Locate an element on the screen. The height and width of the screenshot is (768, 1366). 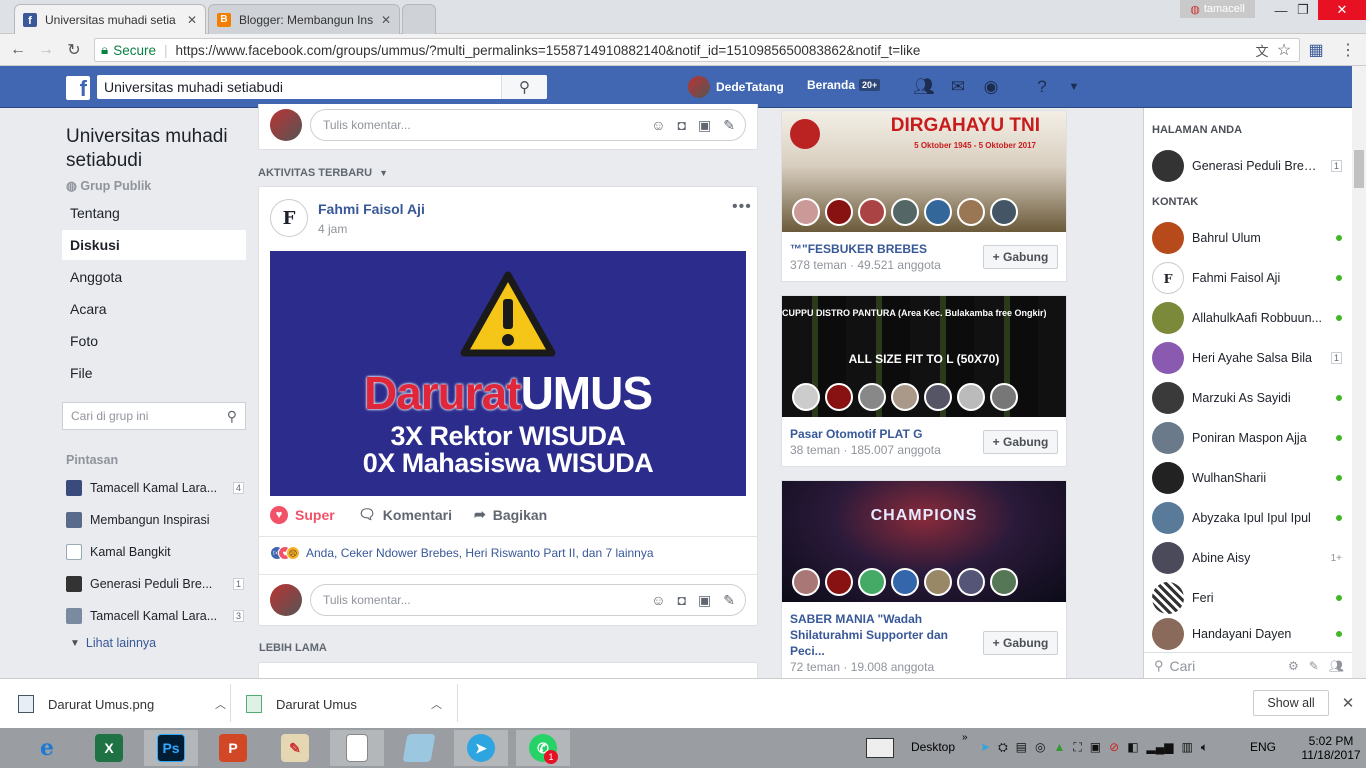
contact-item: Abyzaka Ipul Ipul Ipul is located at coordinates (1247, 518).